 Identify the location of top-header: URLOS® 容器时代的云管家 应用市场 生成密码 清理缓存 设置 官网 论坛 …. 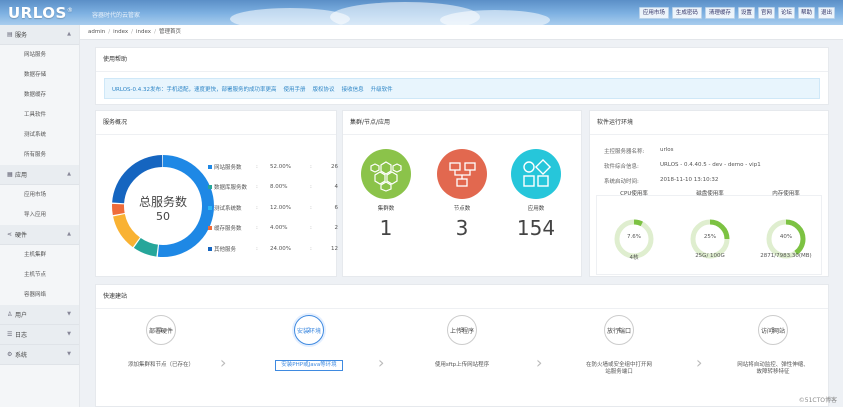
(421, 12).